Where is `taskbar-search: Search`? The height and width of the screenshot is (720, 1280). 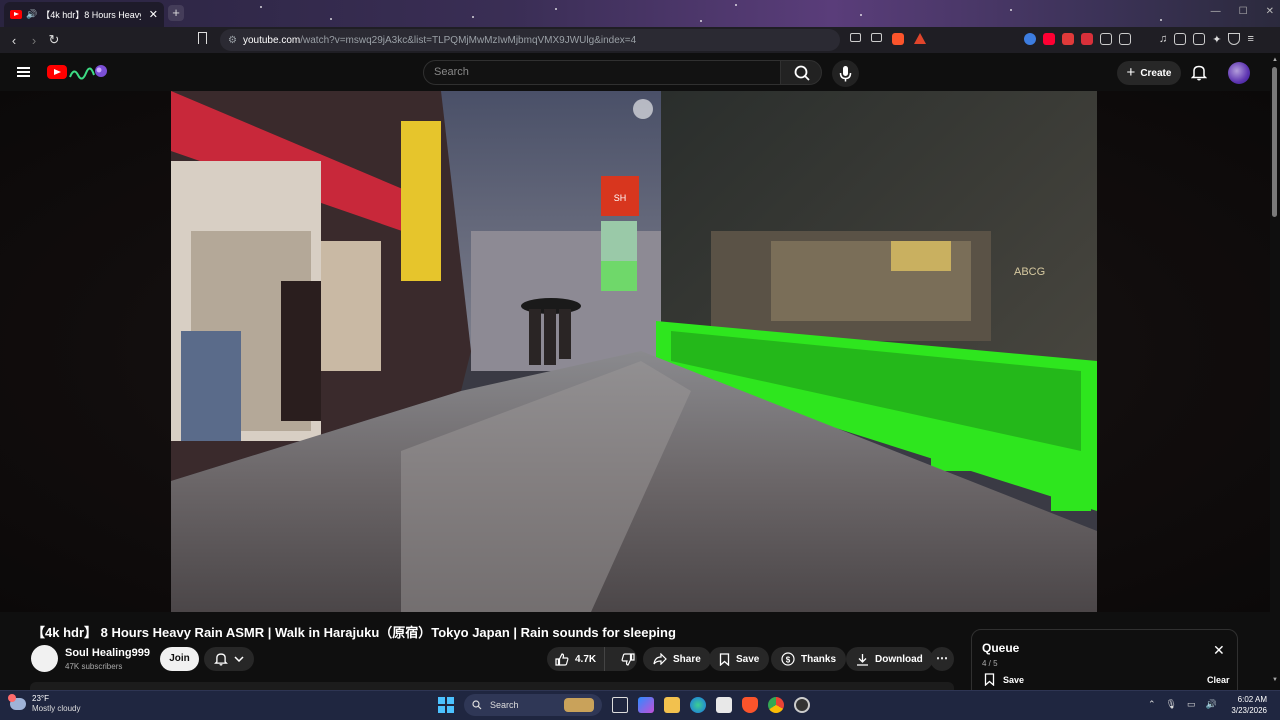
taskbar-search: Search is located at coordinates (533, 705).